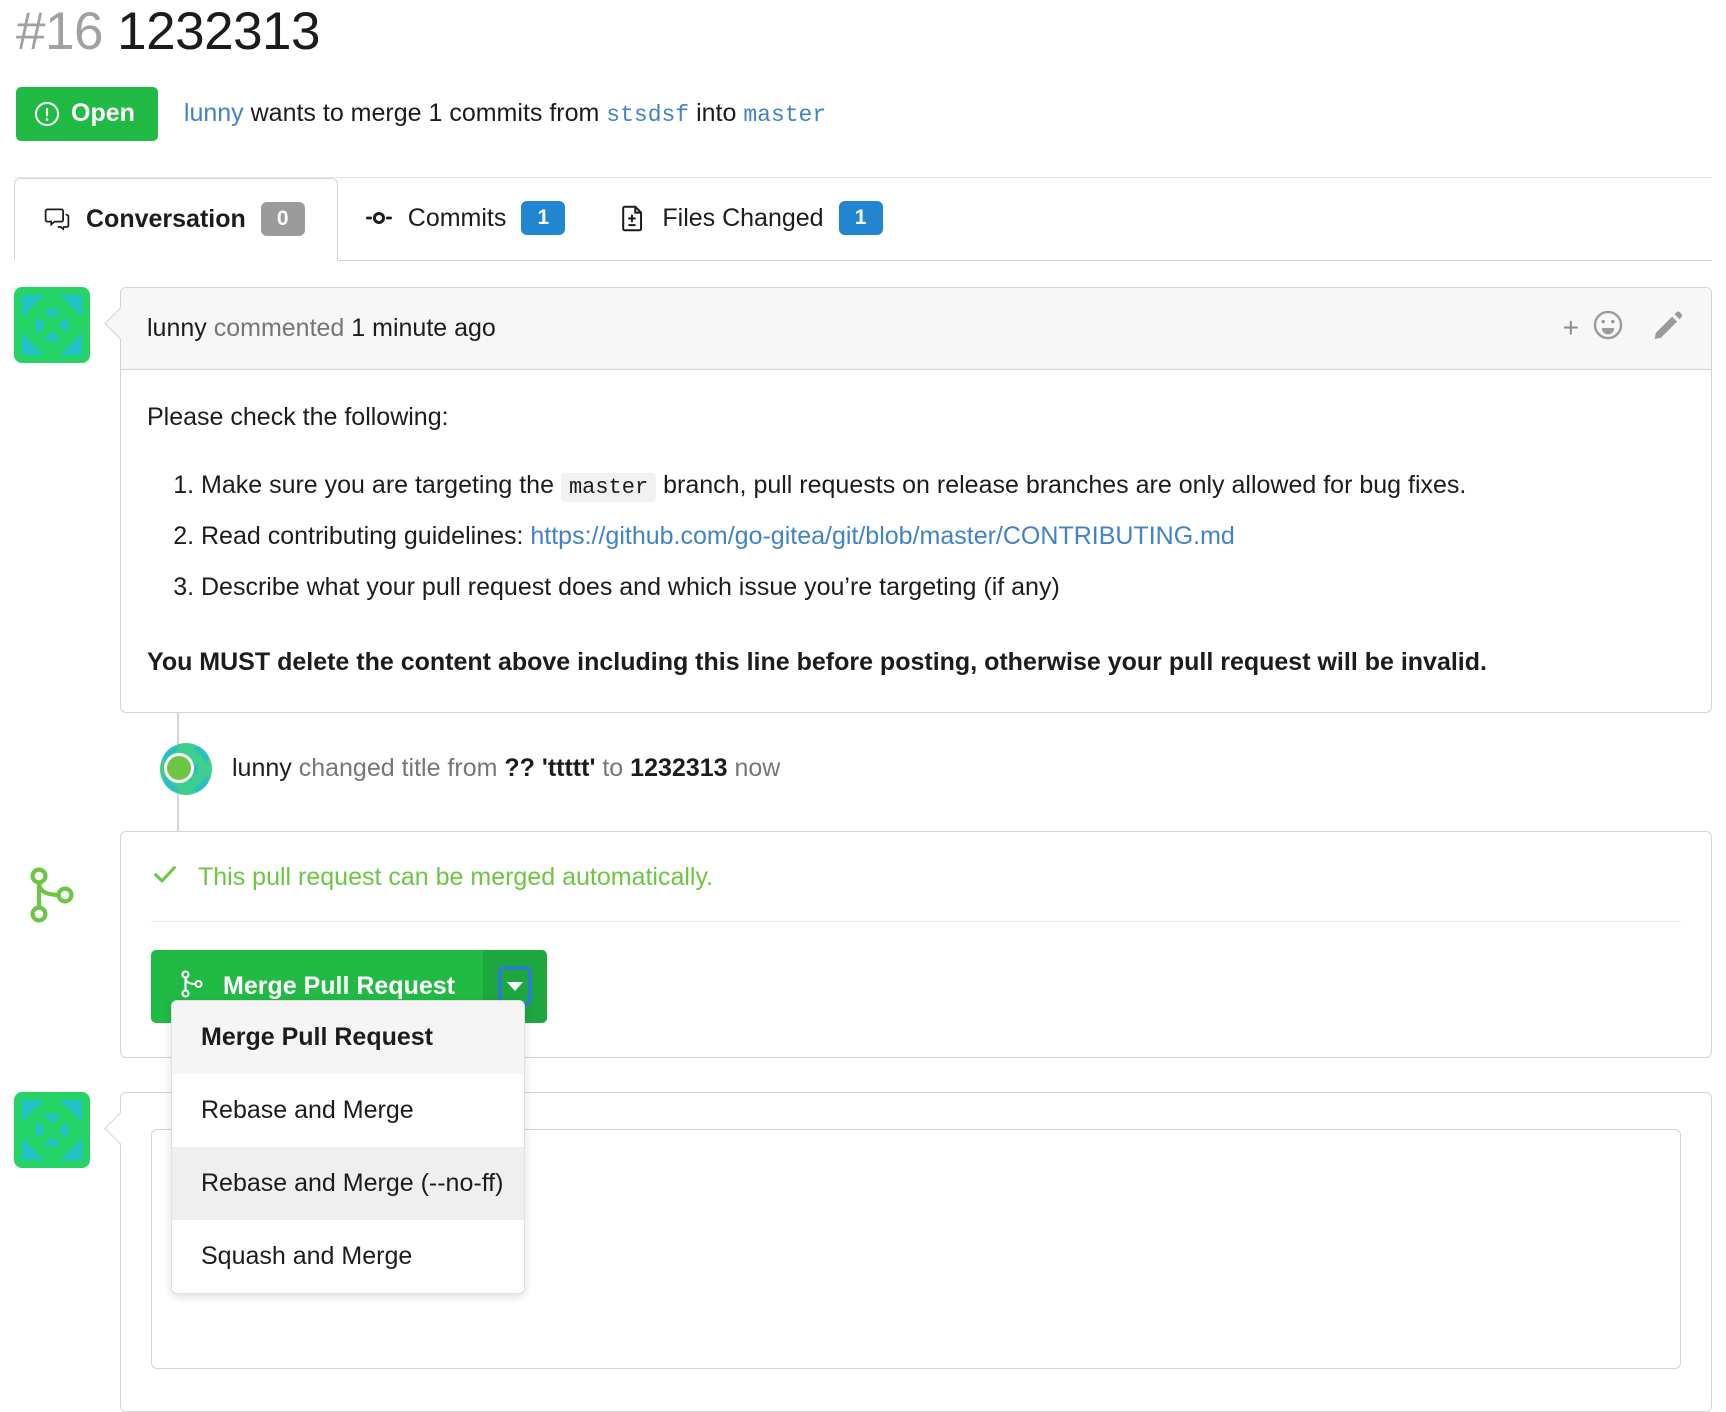 The height and width of the screenshot is (1412, 1726). I want to click on pr-tabs: Conversation 0 Commits 1 Files Changed 1, so click(863, 219).